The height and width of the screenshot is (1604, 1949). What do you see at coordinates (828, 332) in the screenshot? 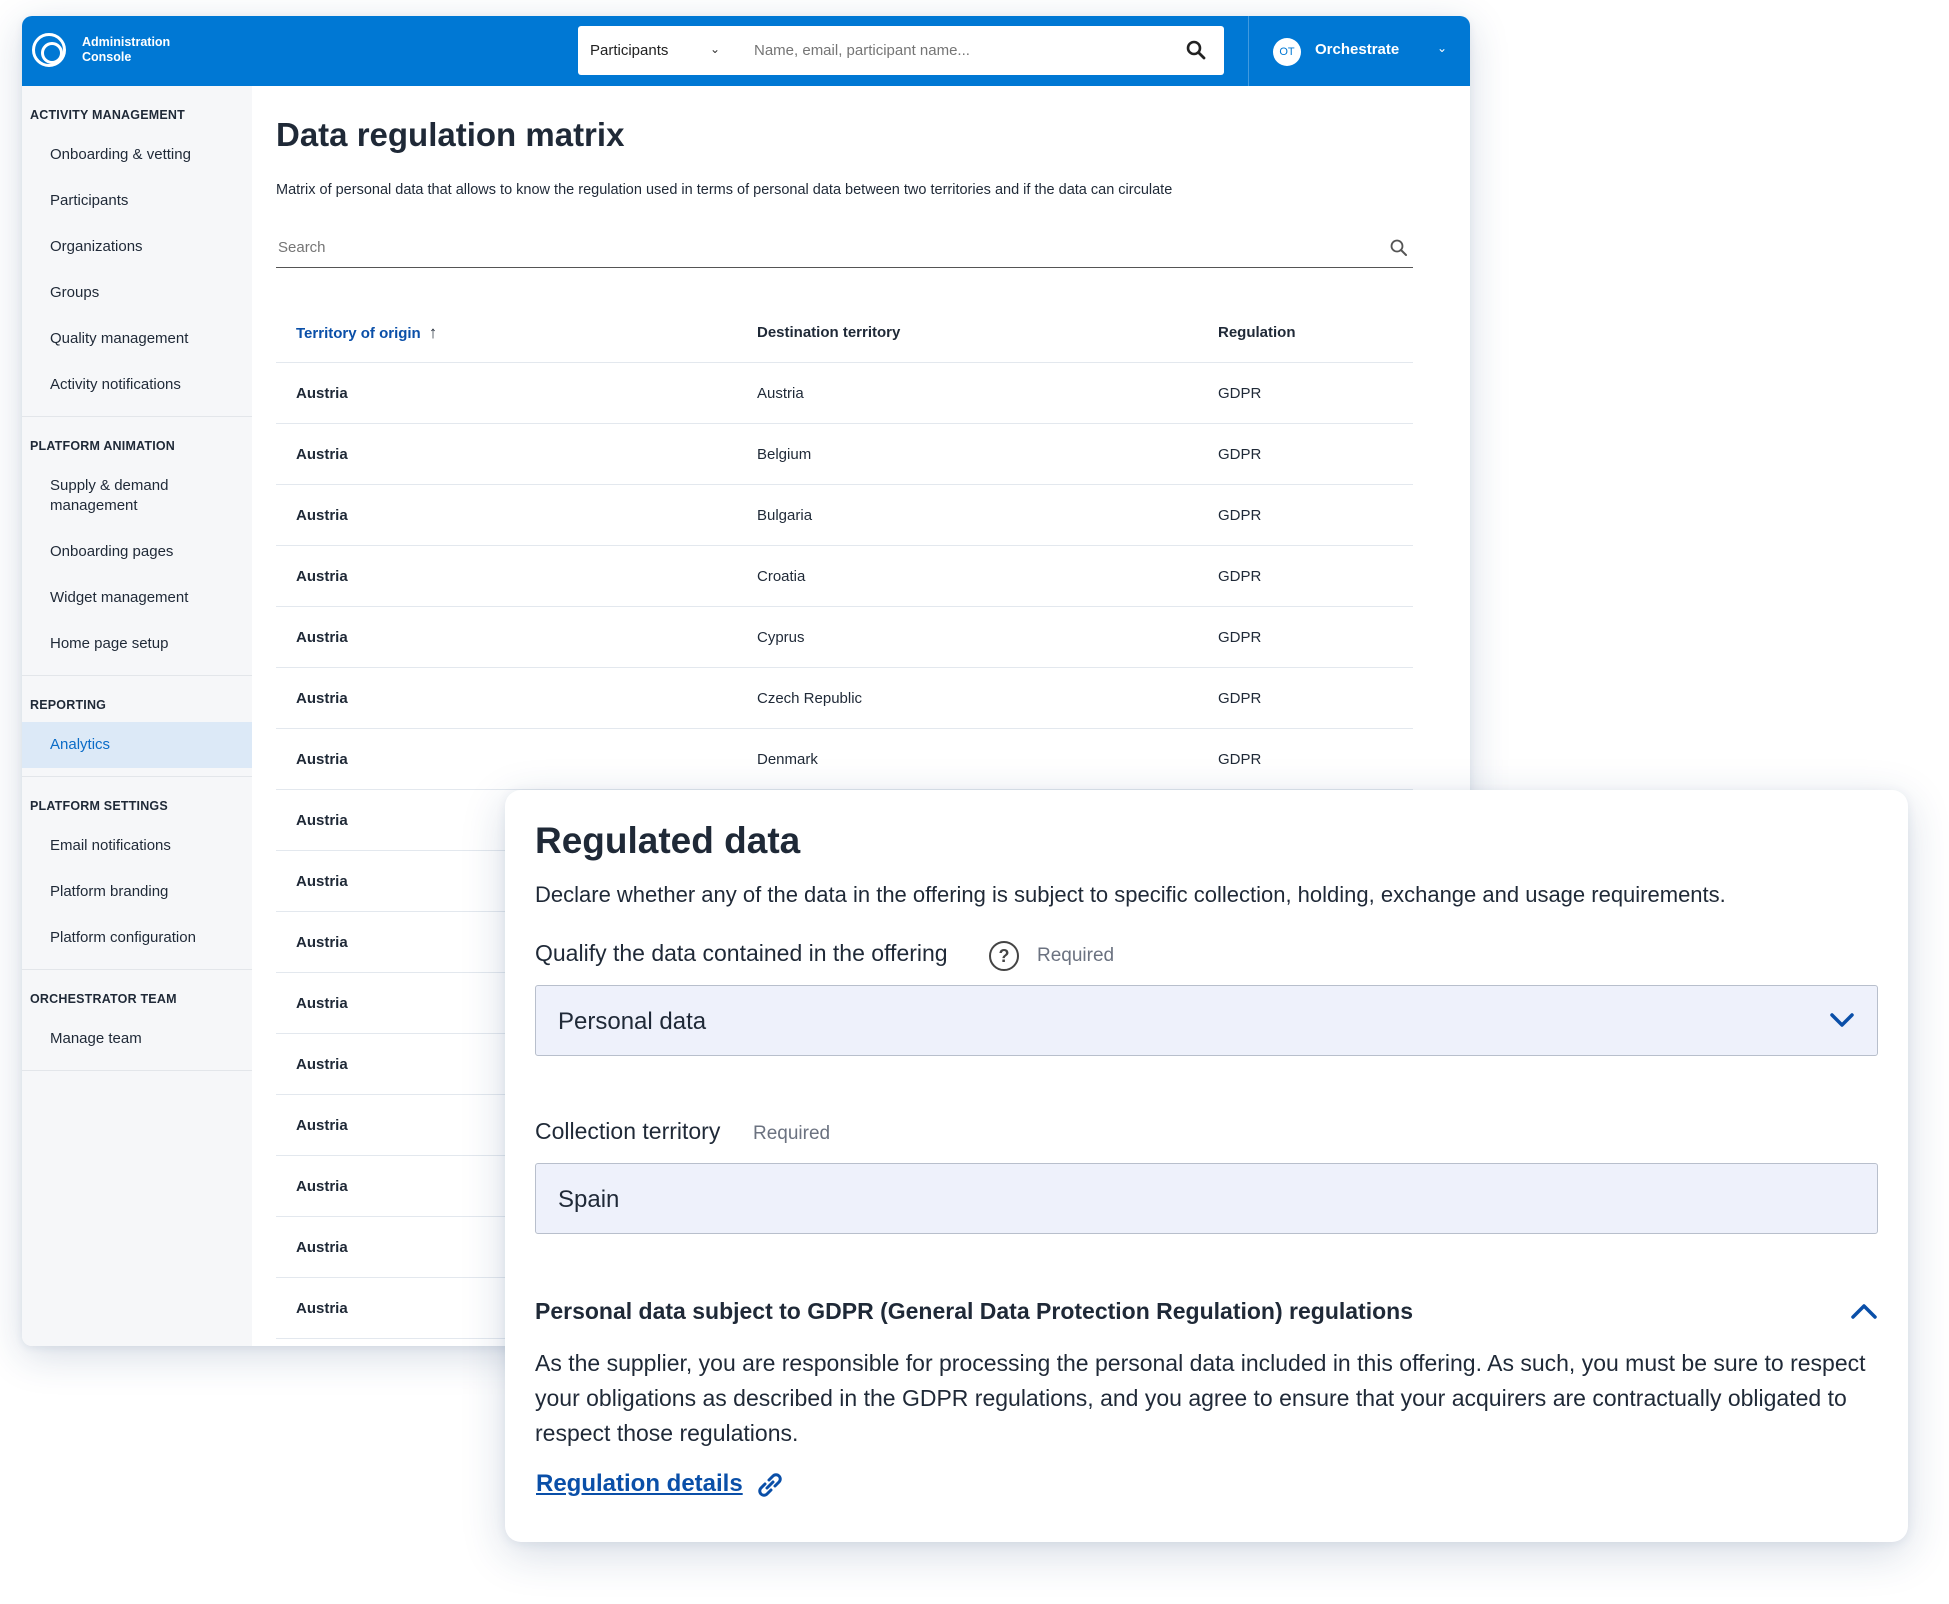
I see `column-header-destination-territory: Destination territory` at bounding box center [828, 332].